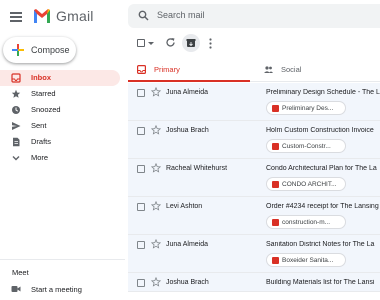 The image size is (380, 300). I want to click on sidebar-item-label: Sent, so click(39, 125).